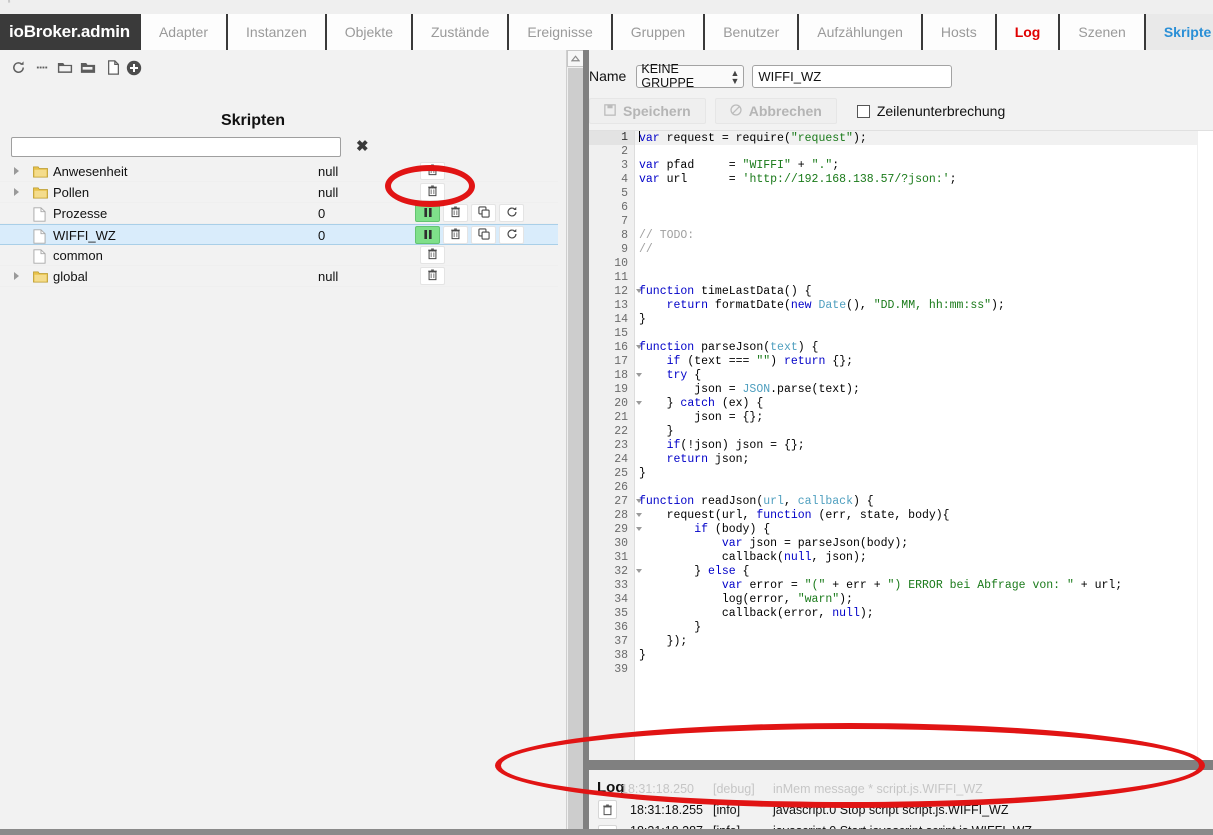 This screenshot has height=835, width=1213. What do you see at coordinates (1187, 32) in the screenshot?
I see `tab-label: Skripte` at bounding box center [1187, 32].